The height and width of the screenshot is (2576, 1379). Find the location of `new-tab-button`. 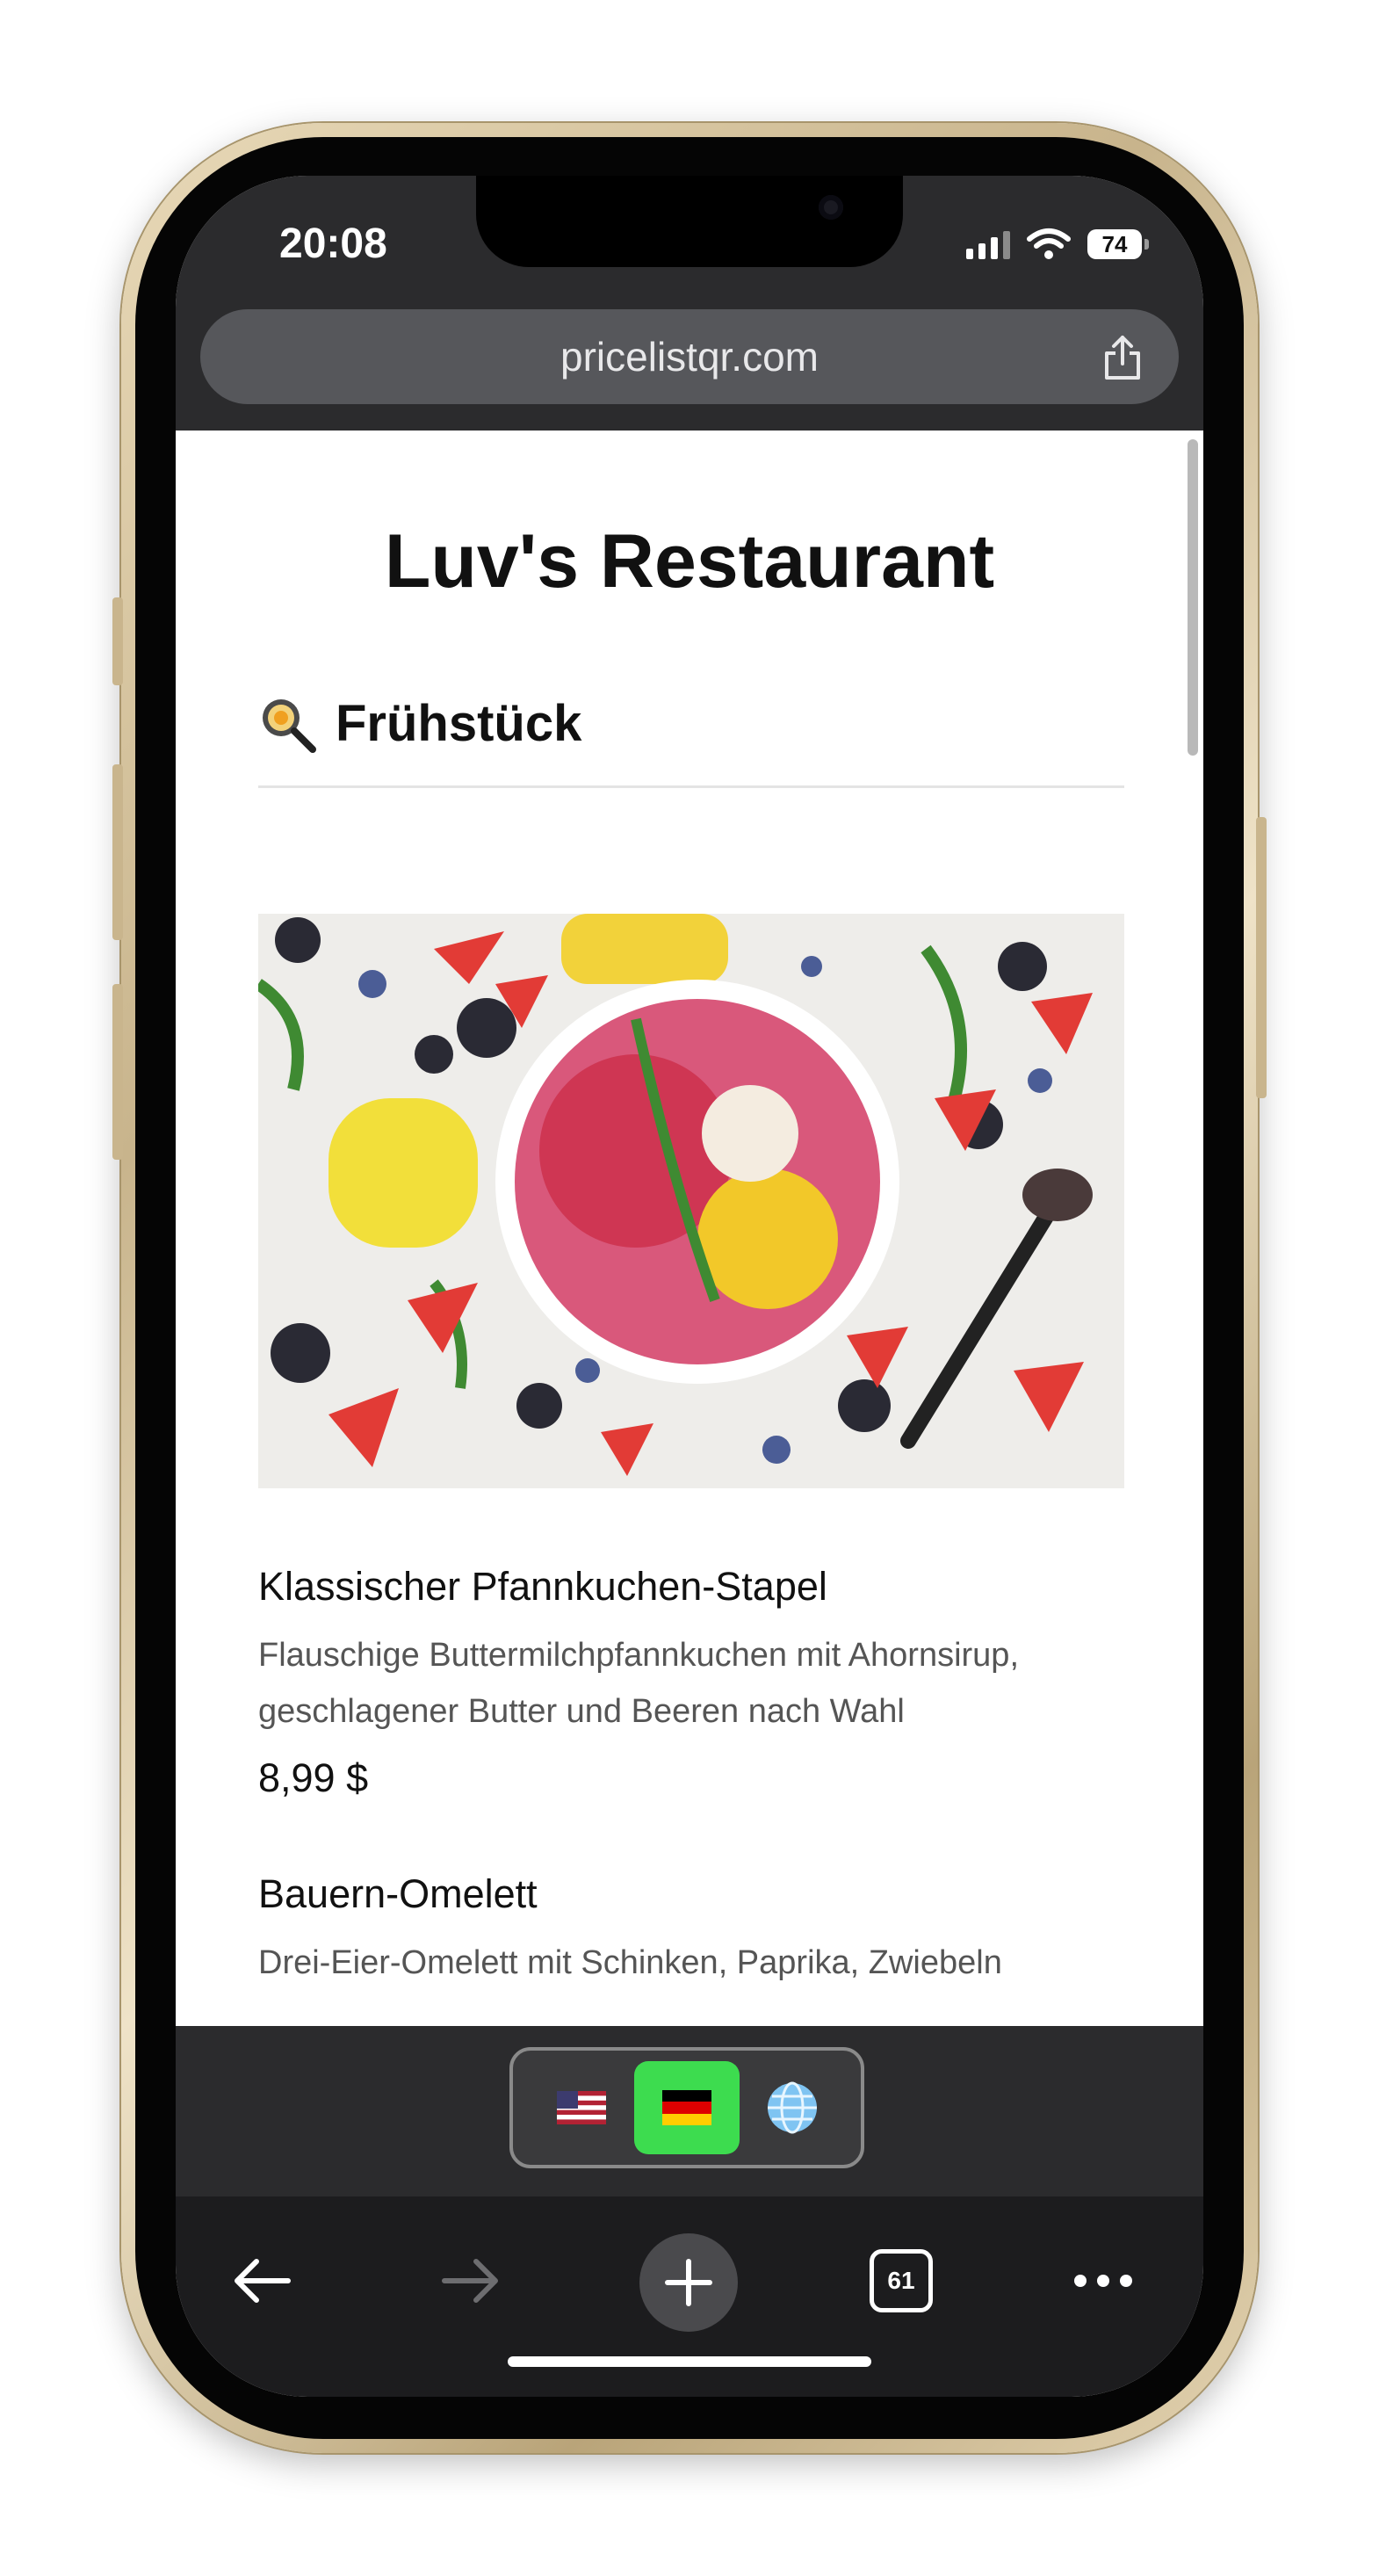

new-tab-button is located at coordinates (688, 2282).